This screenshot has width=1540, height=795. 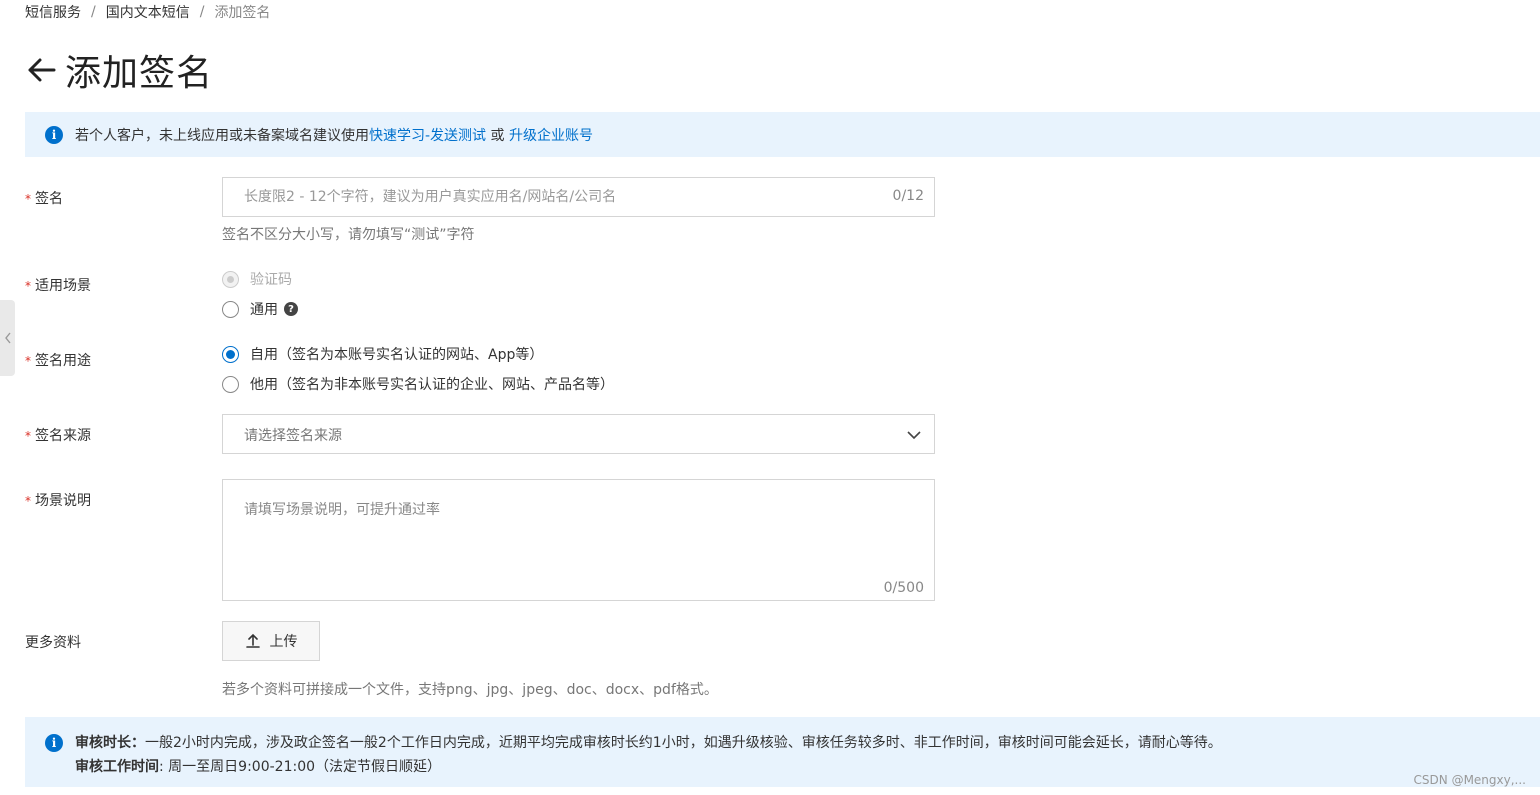 I want to click on notice-or: 或, so click(x=497, y=135).